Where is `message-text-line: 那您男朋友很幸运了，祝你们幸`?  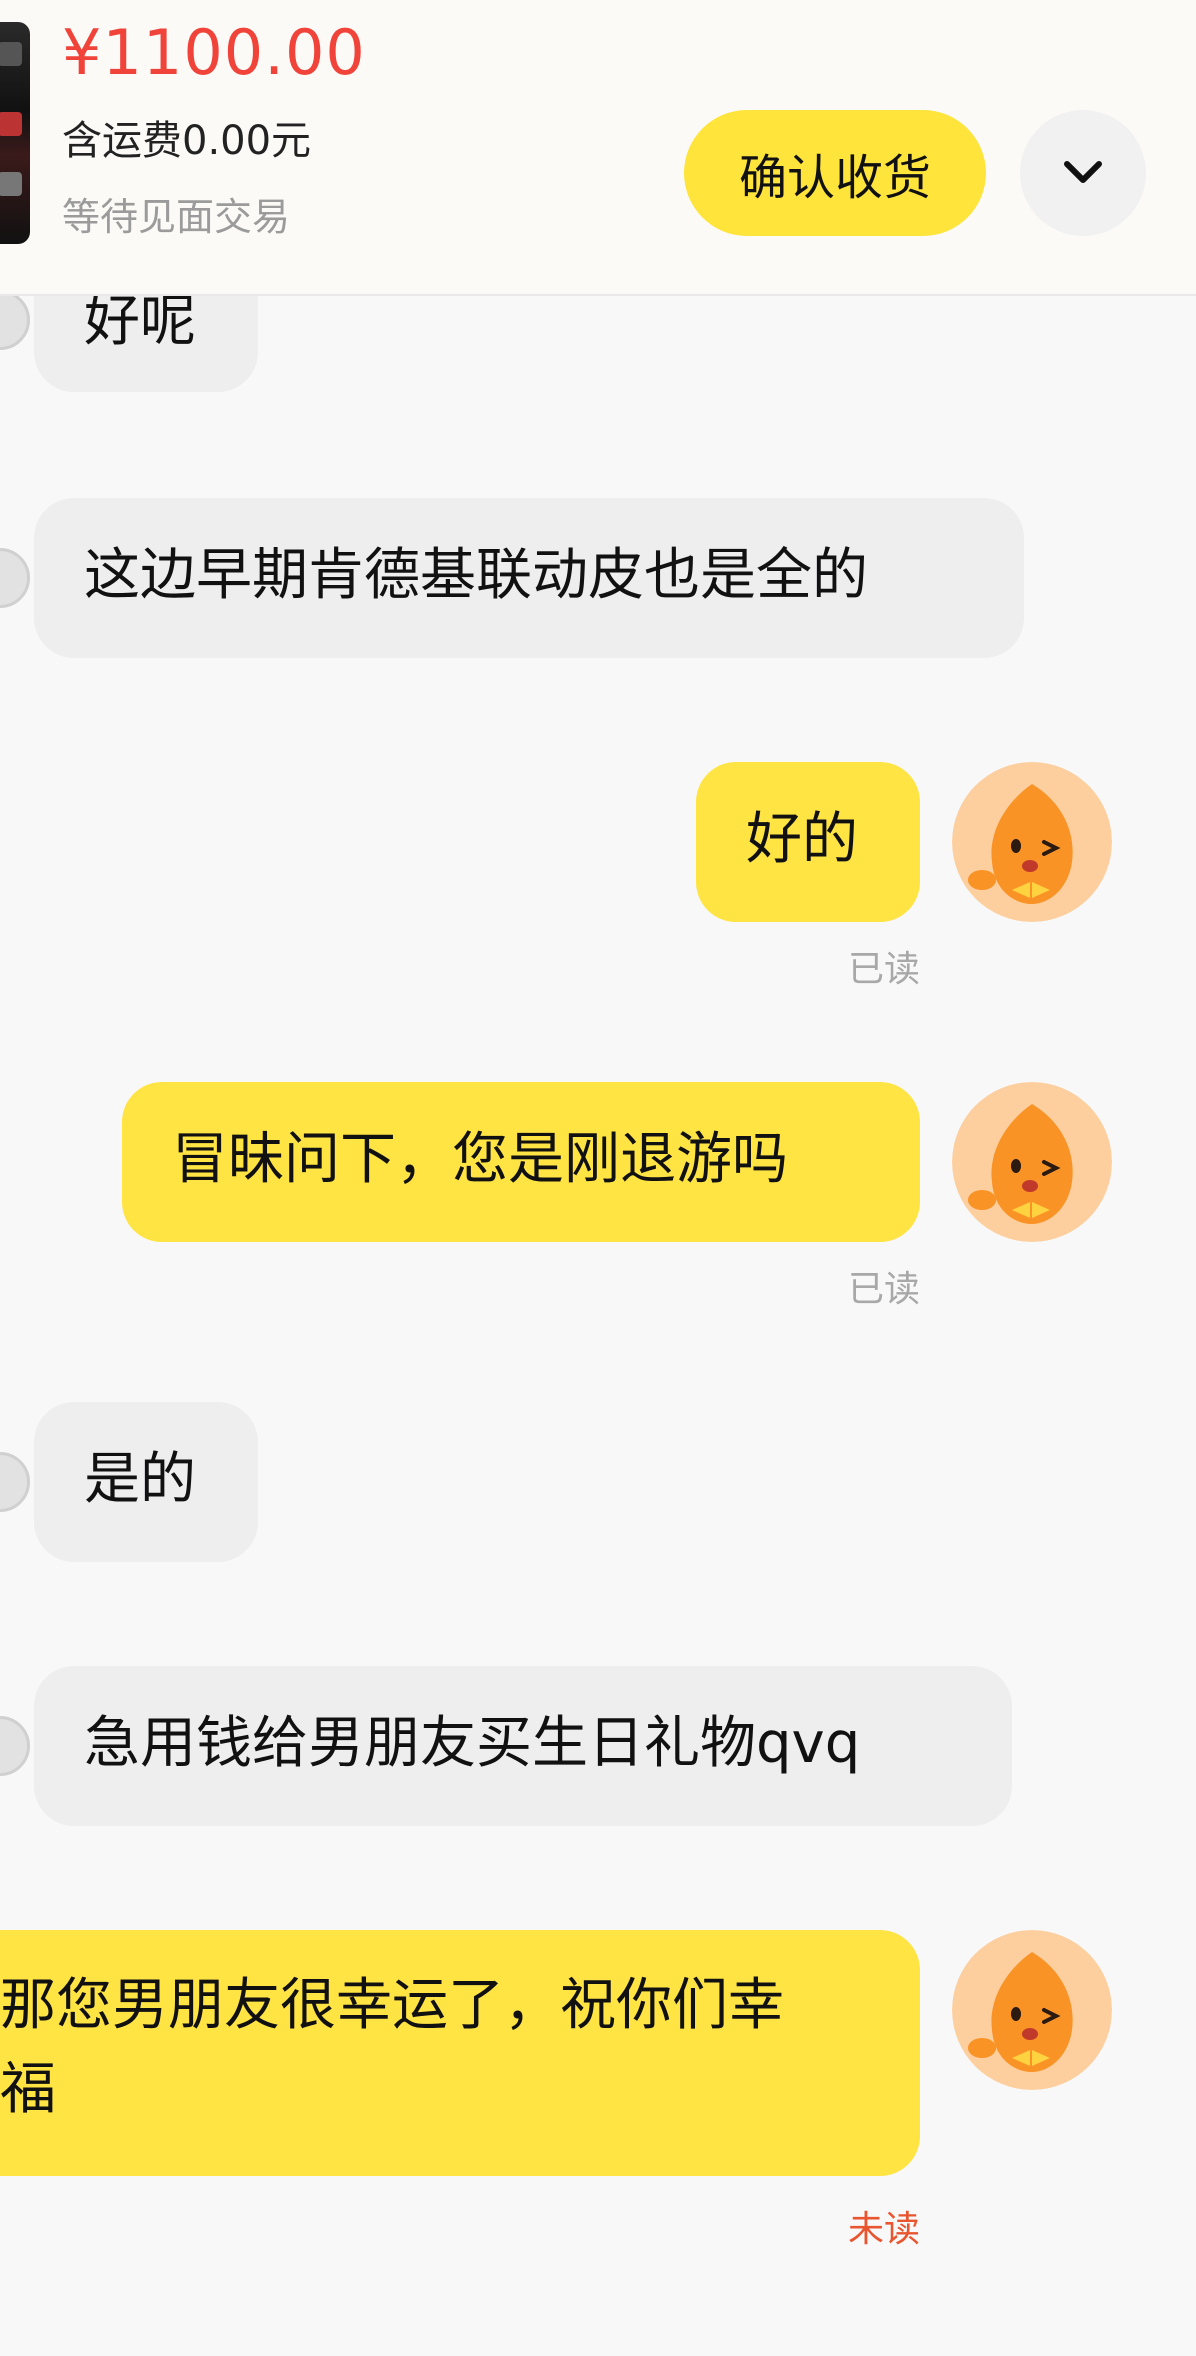 message-text-line: 那您男朋友很幸运了，祝你们幸 is located at coordinates (392, 2005).